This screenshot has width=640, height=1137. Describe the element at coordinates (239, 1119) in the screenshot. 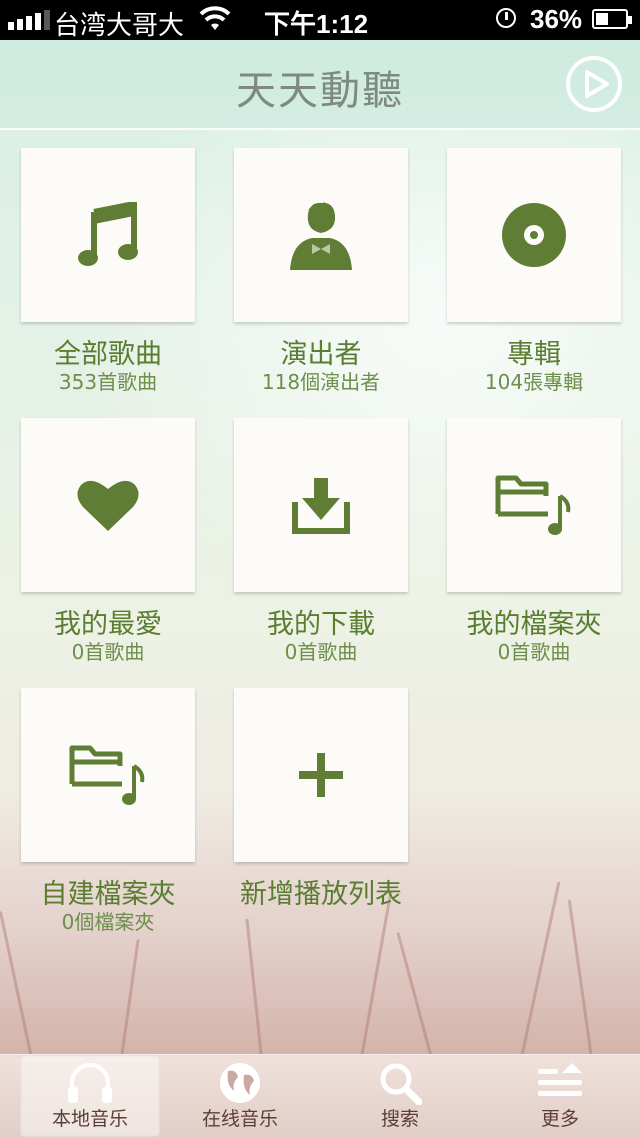

I see `tab-online-music-label: 在线音乐` at that location.